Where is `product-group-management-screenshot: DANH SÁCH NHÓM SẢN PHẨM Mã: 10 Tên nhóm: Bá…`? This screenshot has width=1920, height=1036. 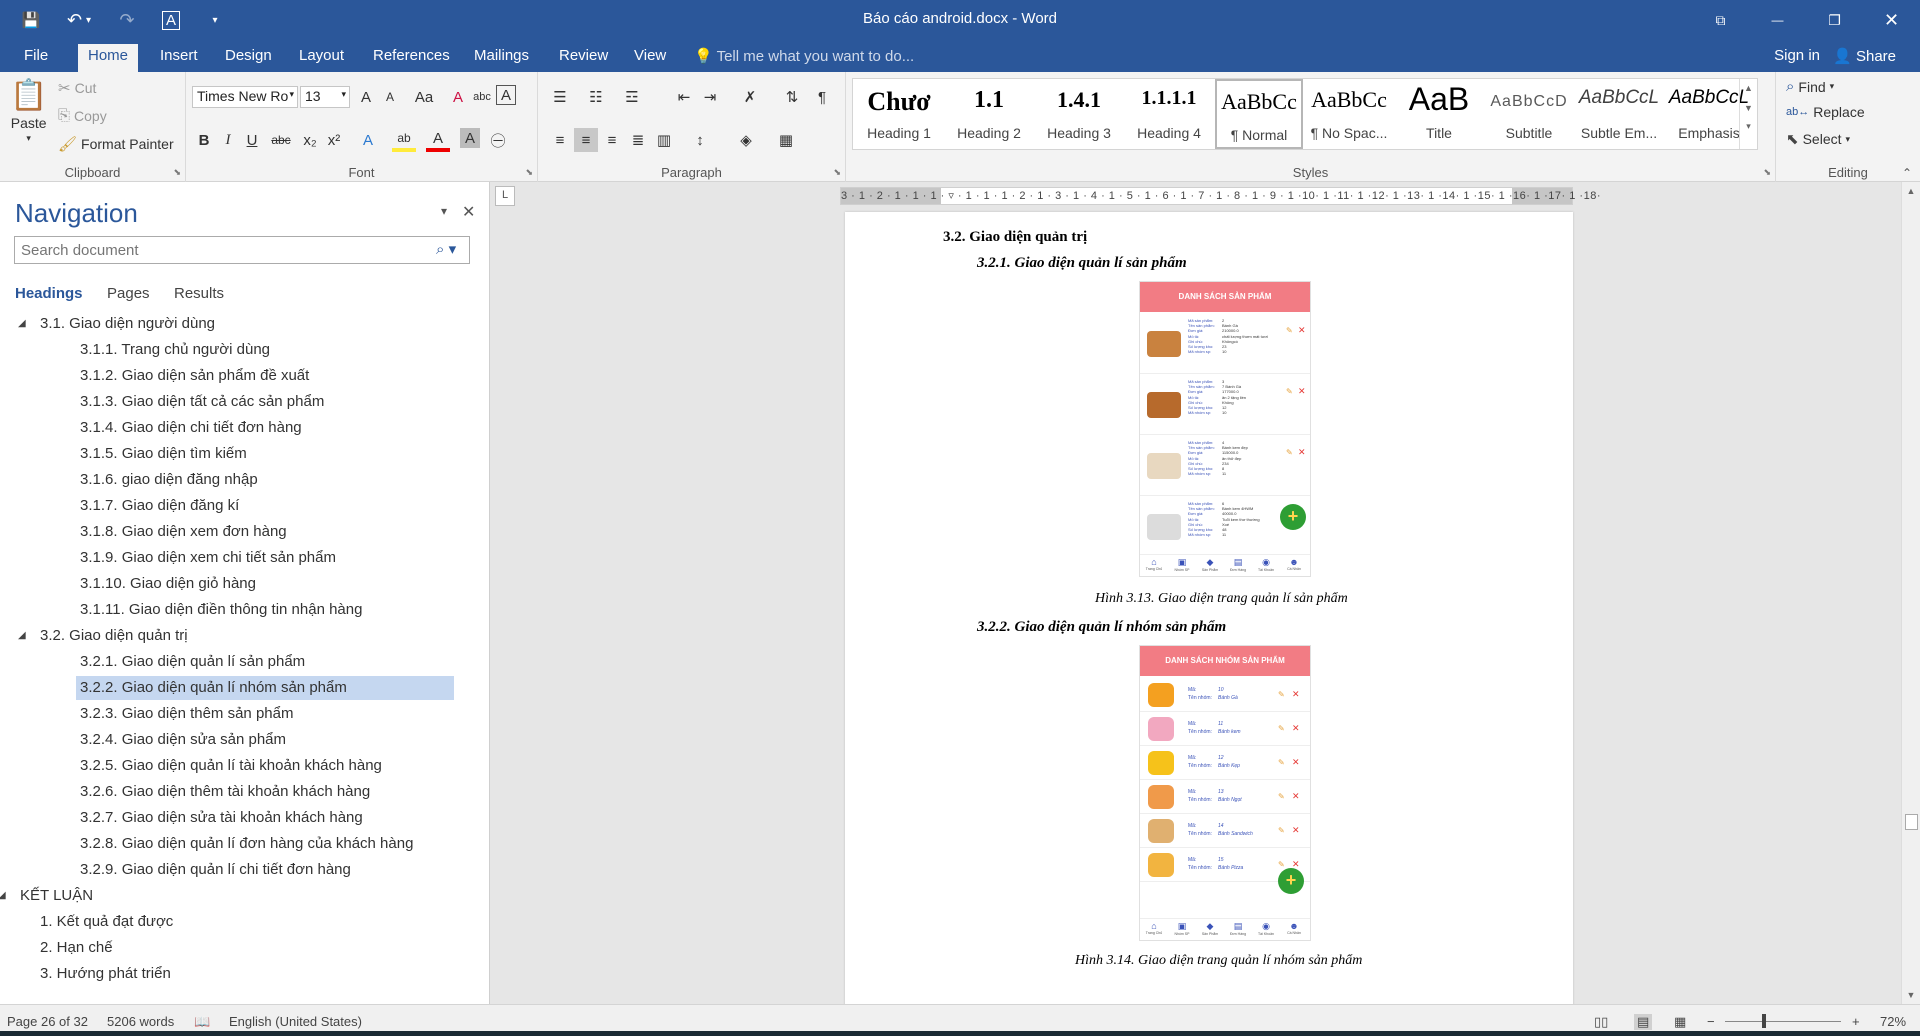
product-group-management-screenshot: DANH SÁCH NHÓM SẢN PHẨM Mã: 10 Tên nhóm: Bá… is located at coordinates (1225, 793).